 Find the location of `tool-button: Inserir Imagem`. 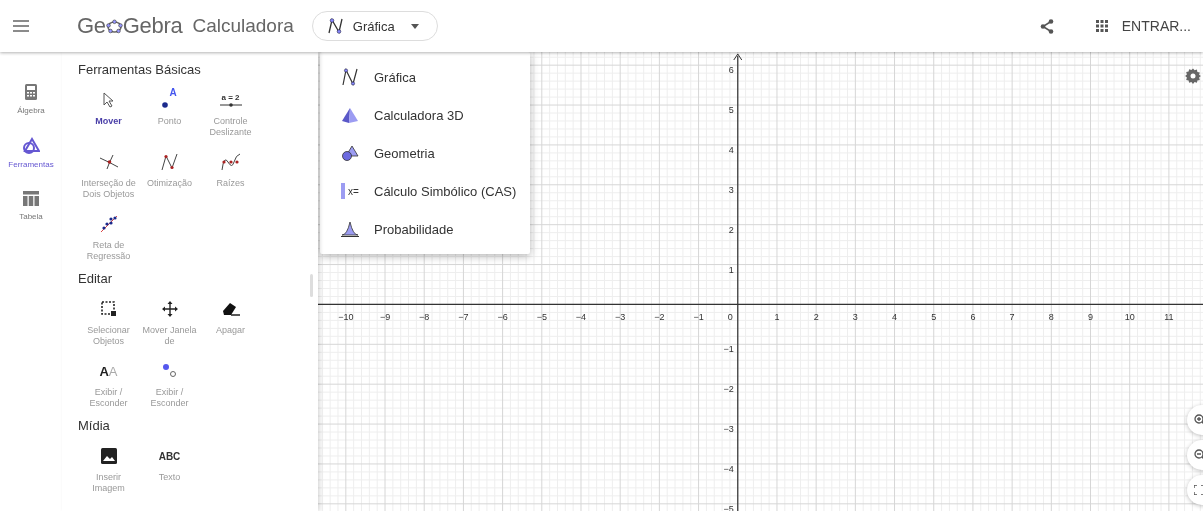

tool-button: Inserir Imagem is located at coordinates (108, 472).